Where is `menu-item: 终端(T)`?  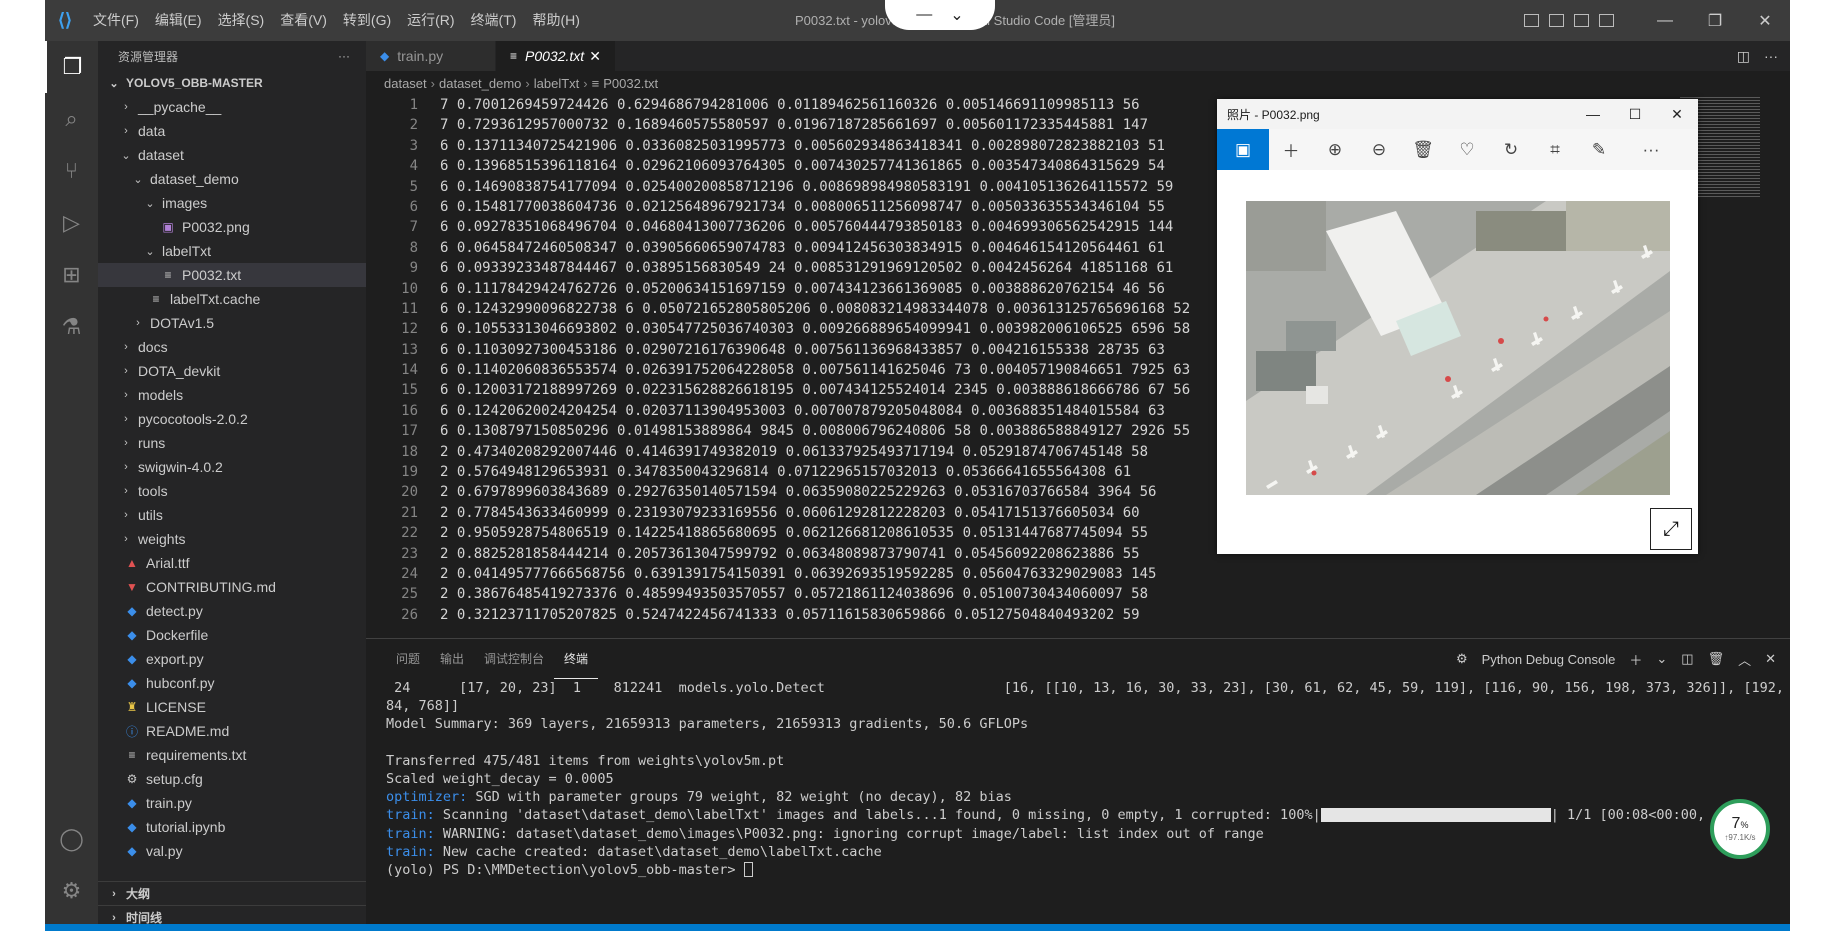 menu-item: 终端(T) is located at coordinates (494, 20).